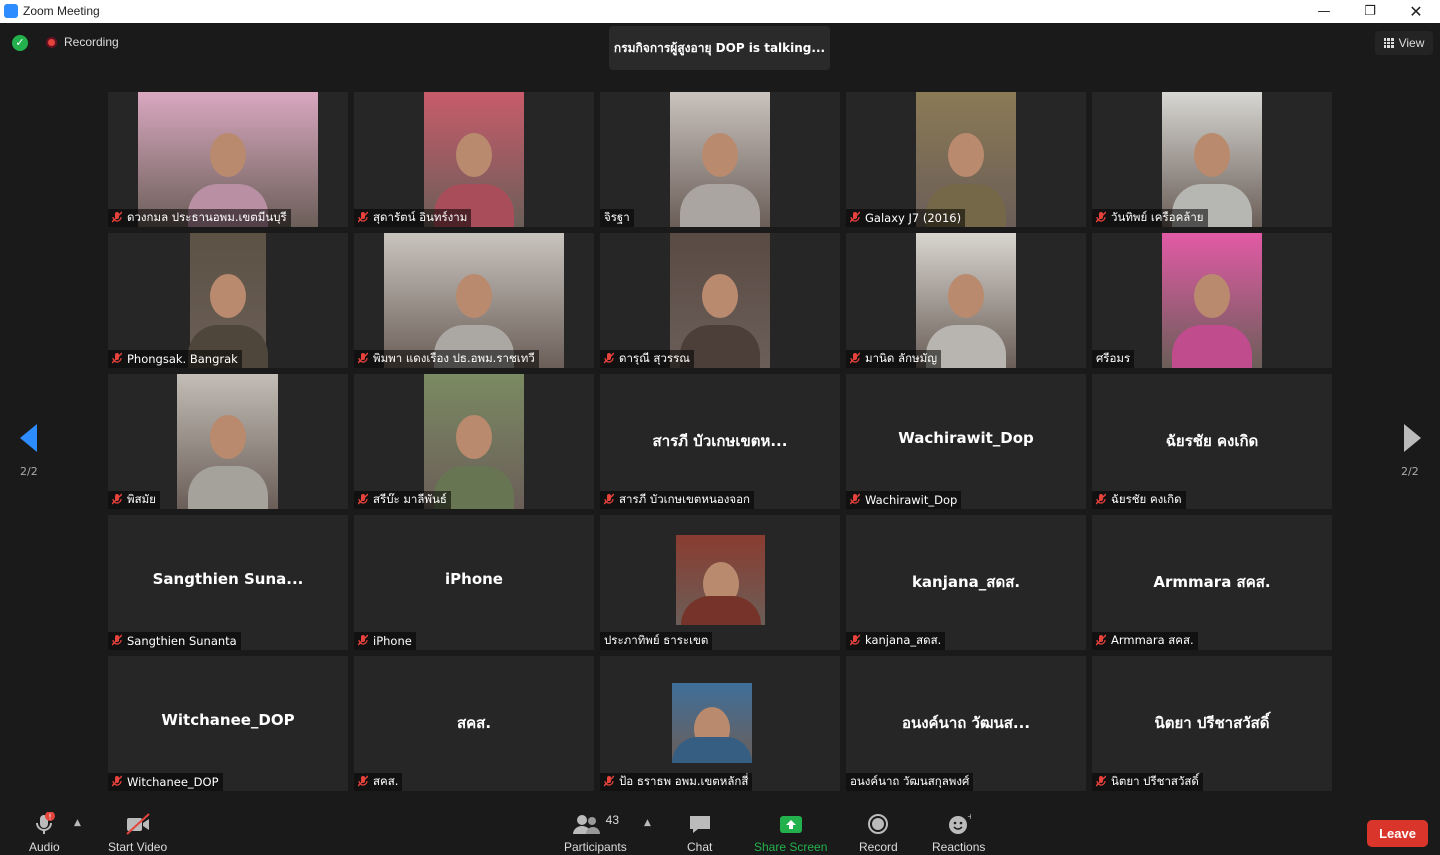  I want to click on record-button: Record, so click(878, 833).